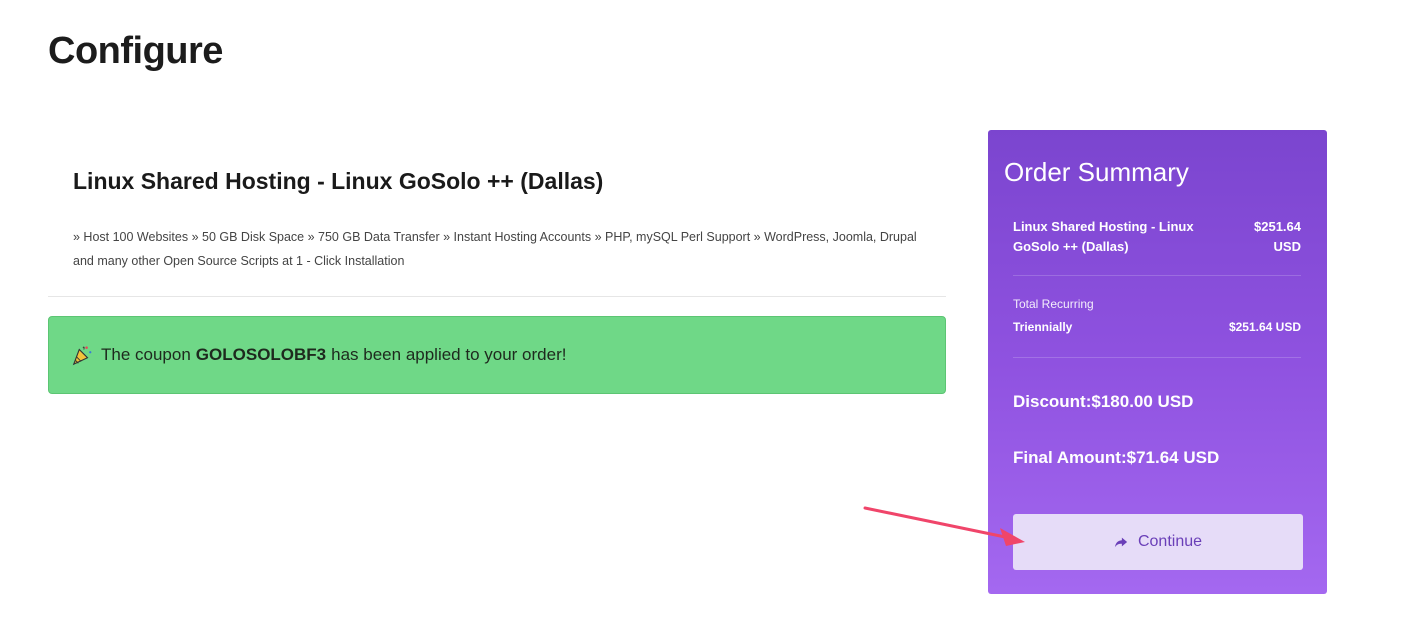 The image size is (1405, 619). What do you see at coordinates (1043, 327) in the screenshot?
I see `recurring-cycle: Triennially` at bounding box center [1043, 327].